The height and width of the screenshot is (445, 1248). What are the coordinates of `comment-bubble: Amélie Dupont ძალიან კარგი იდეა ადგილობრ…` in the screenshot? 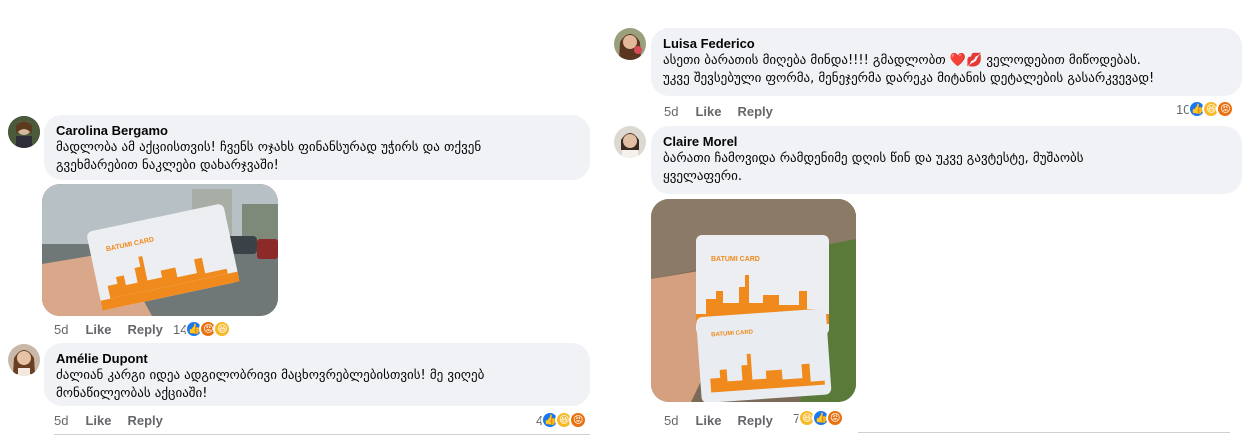 It's located at (317, 374).